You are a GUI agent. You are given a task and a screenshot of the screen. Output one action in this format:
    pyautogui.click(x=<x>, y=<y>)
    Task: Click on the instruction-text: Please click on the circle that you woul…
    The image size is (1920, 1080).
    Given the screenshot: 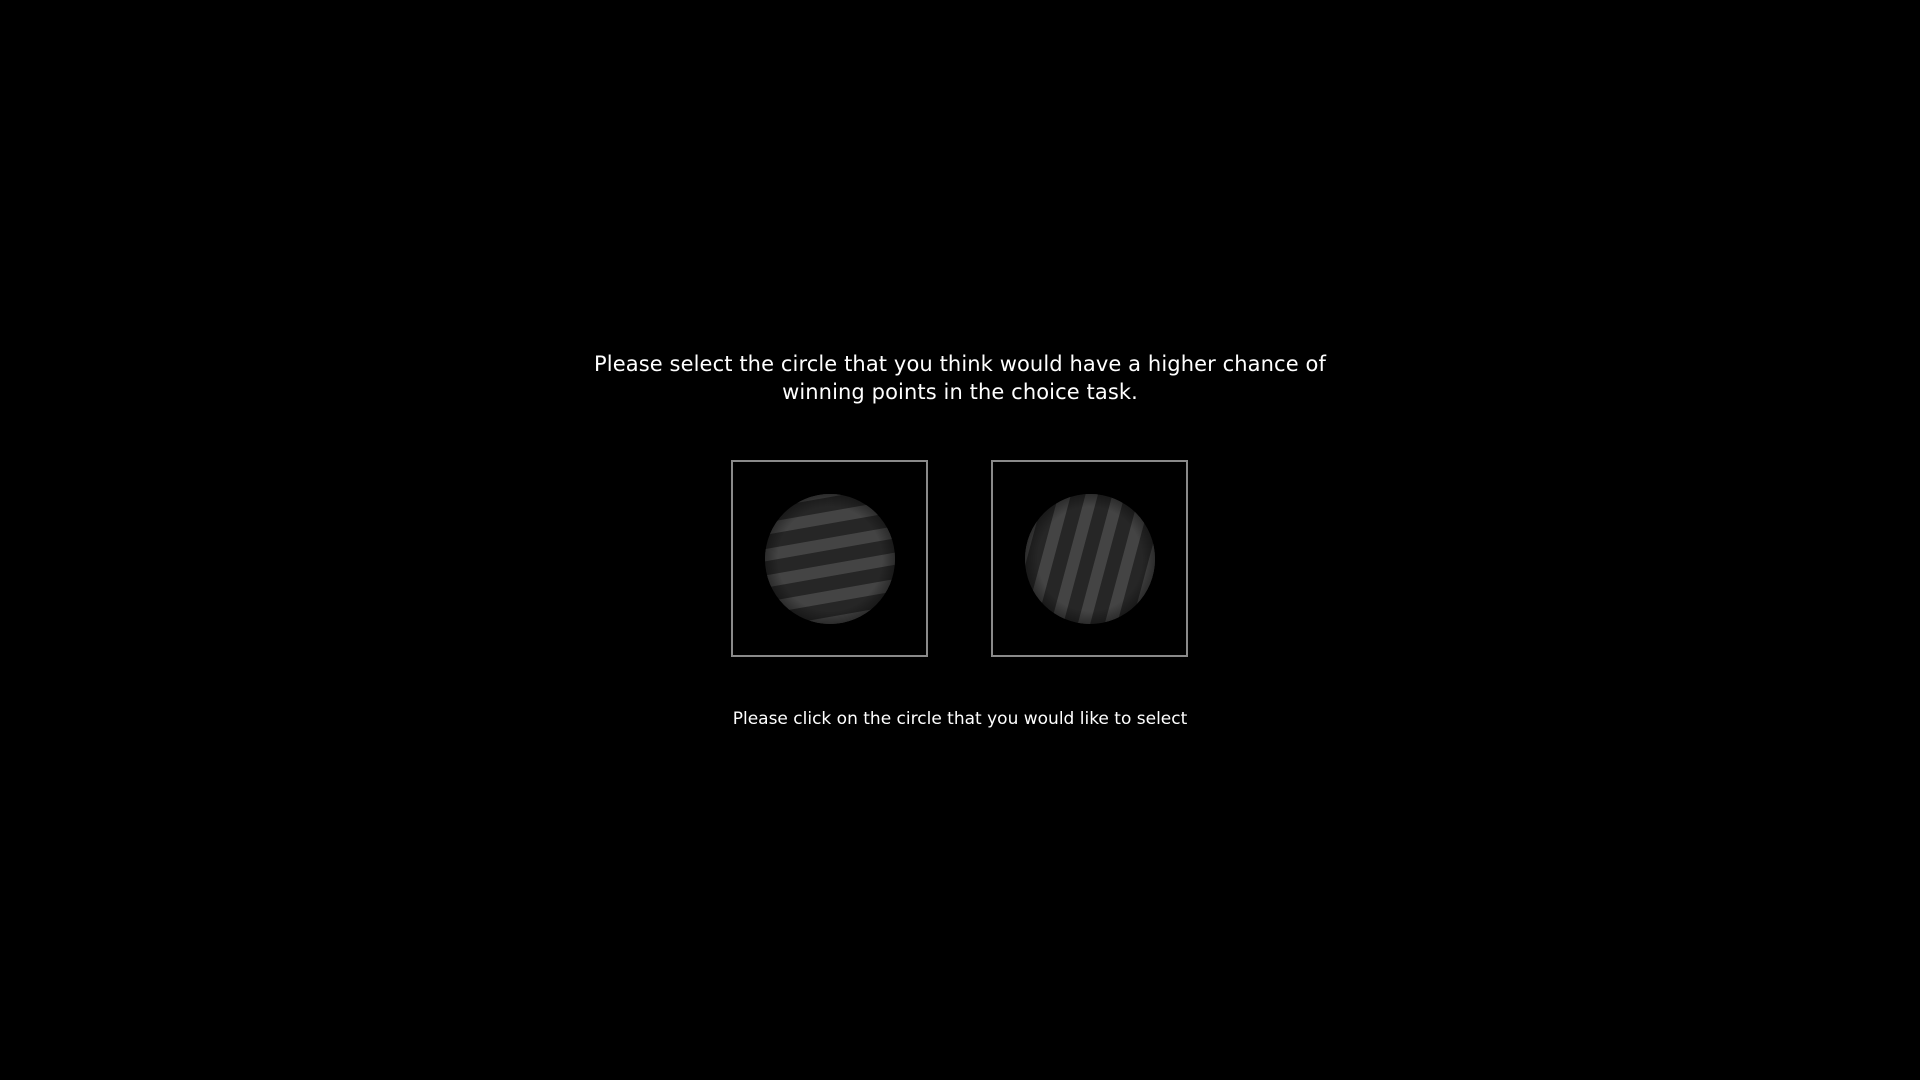 What is the action you would take?
    pyautogui.click(x=960, y=719)
    